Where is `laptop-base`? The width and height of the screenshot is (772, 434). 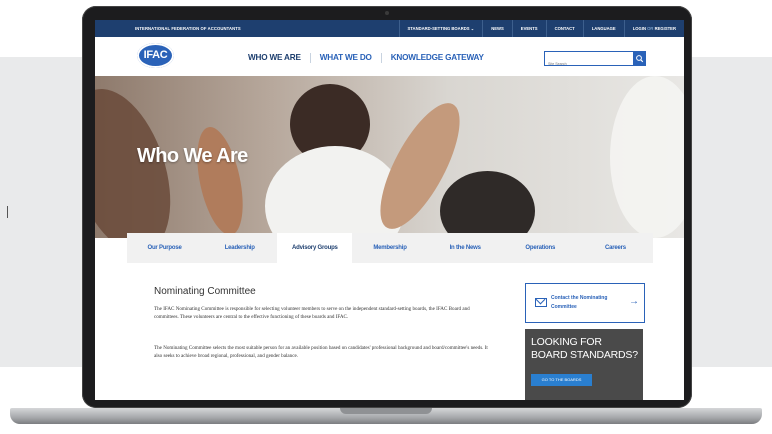
laptop-base is located at coordinates (386, 416).